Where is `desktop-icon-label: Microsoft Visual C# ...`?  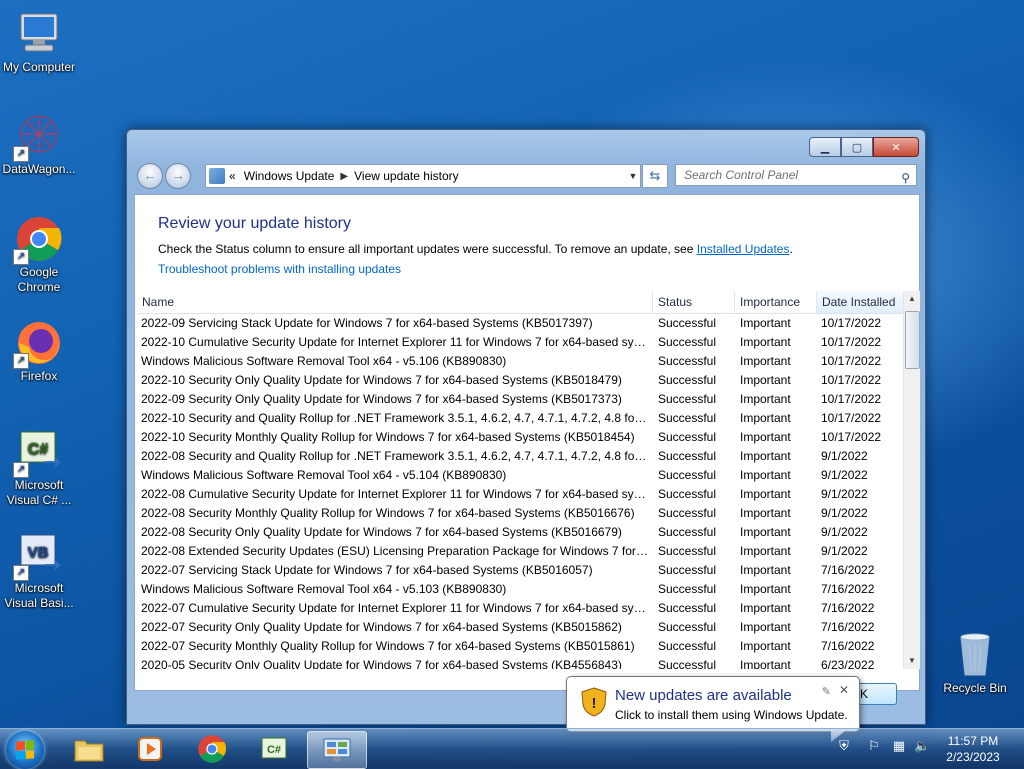
desktop-icon-label: Microsoft Visual C# ... is located at coordinates (39, 492).